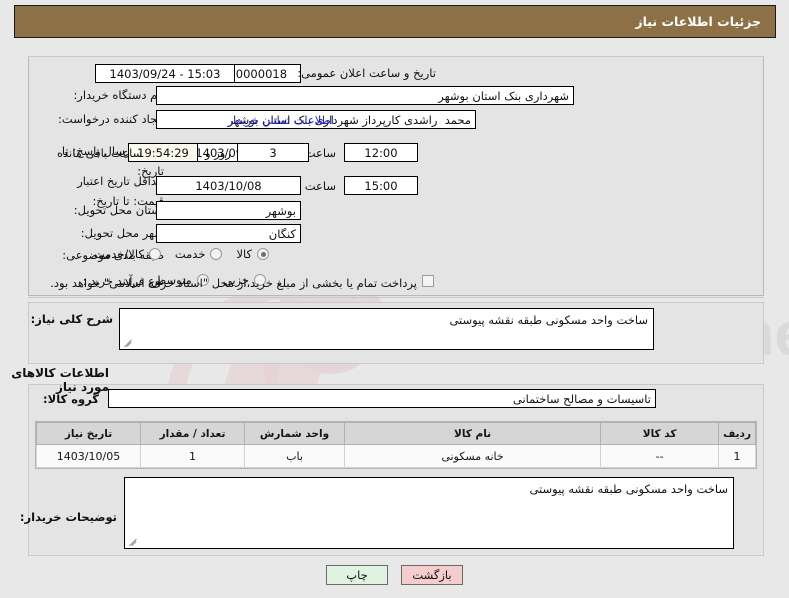 This screenshot has width=789, height=598. What do you see at coordinates (432, 575) in the screenshot?
I see `back-button: بازگشت` at bounding box center [432, 575].